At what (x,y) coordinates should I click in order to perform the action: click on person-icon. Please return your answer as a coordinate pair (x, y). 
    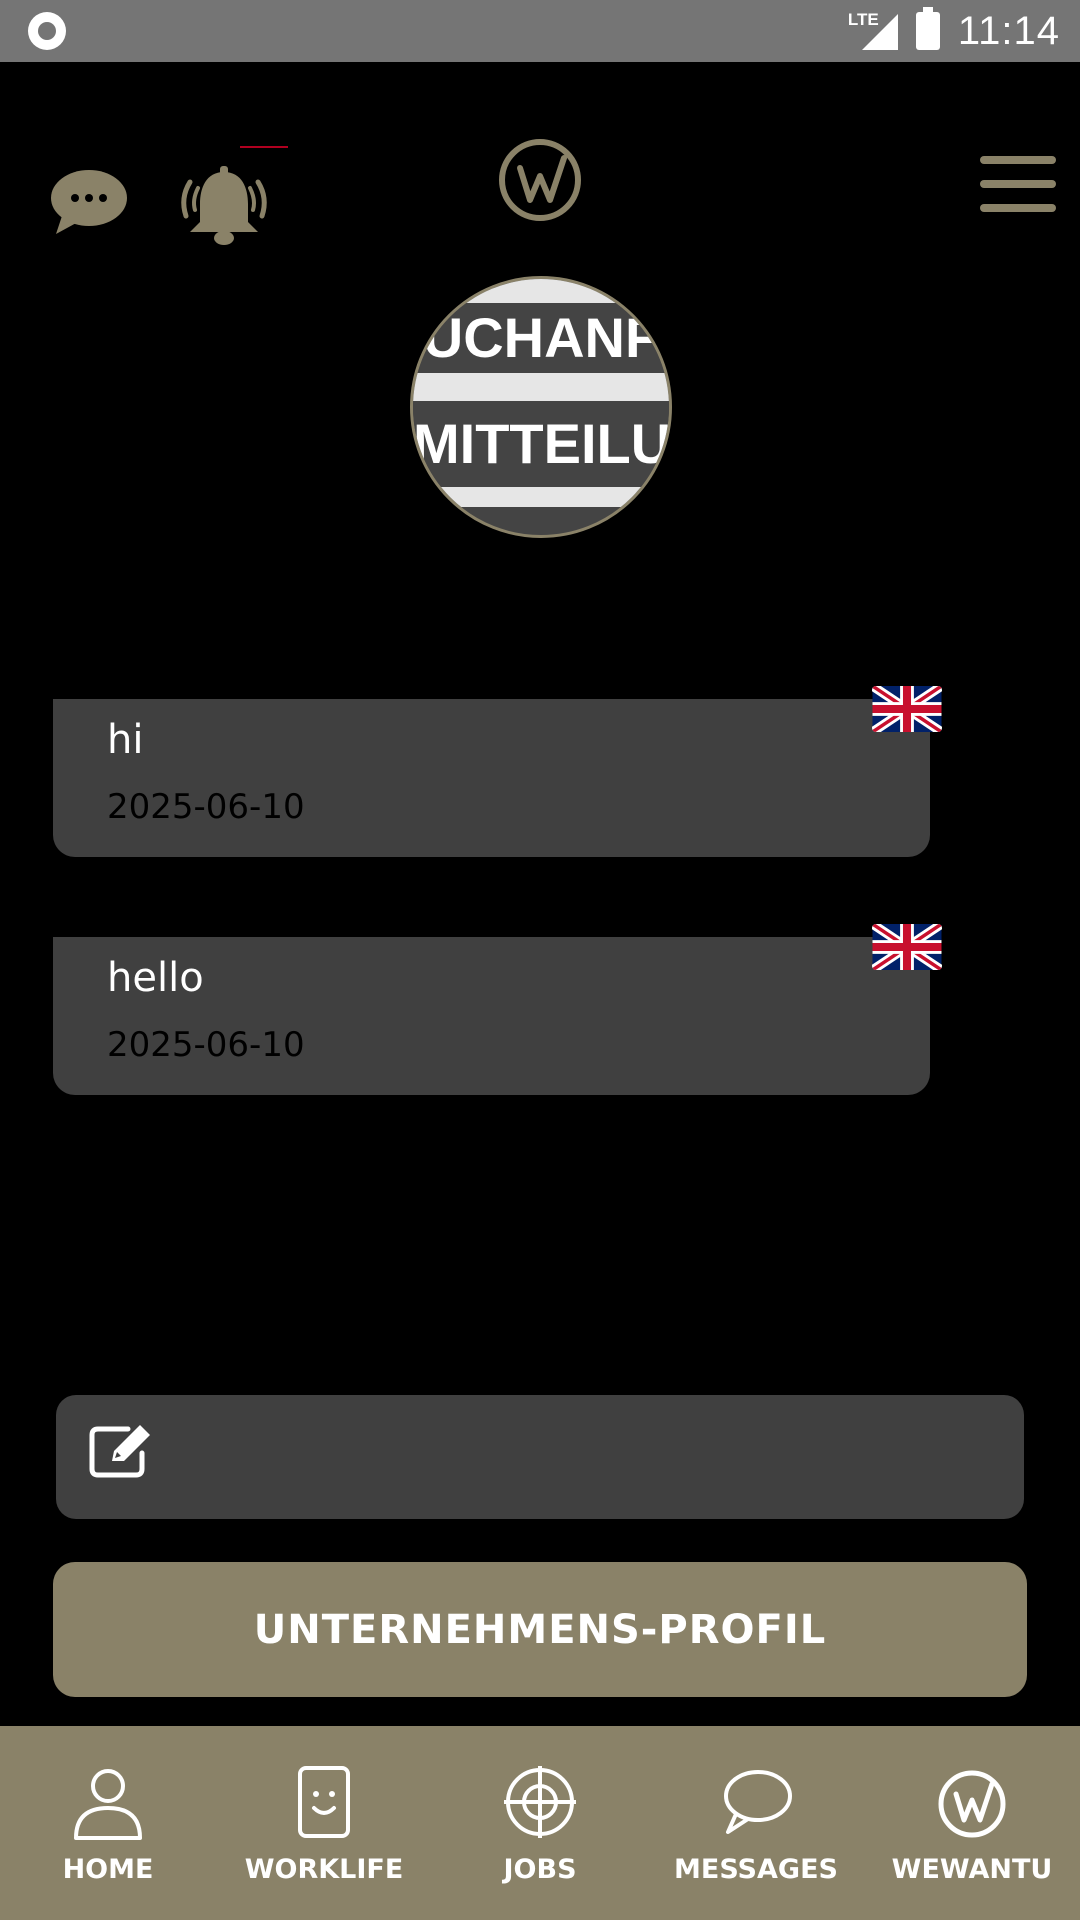
    Looking at the image, I should click on (108, 1804).